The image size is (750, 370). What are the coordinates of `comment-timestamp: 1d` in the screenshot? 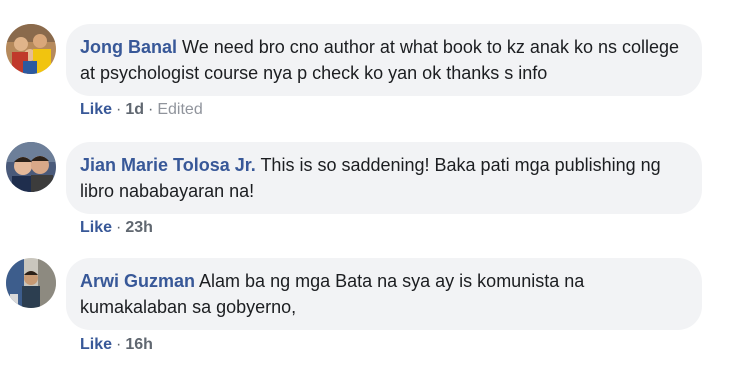 It's located at (134, 109).